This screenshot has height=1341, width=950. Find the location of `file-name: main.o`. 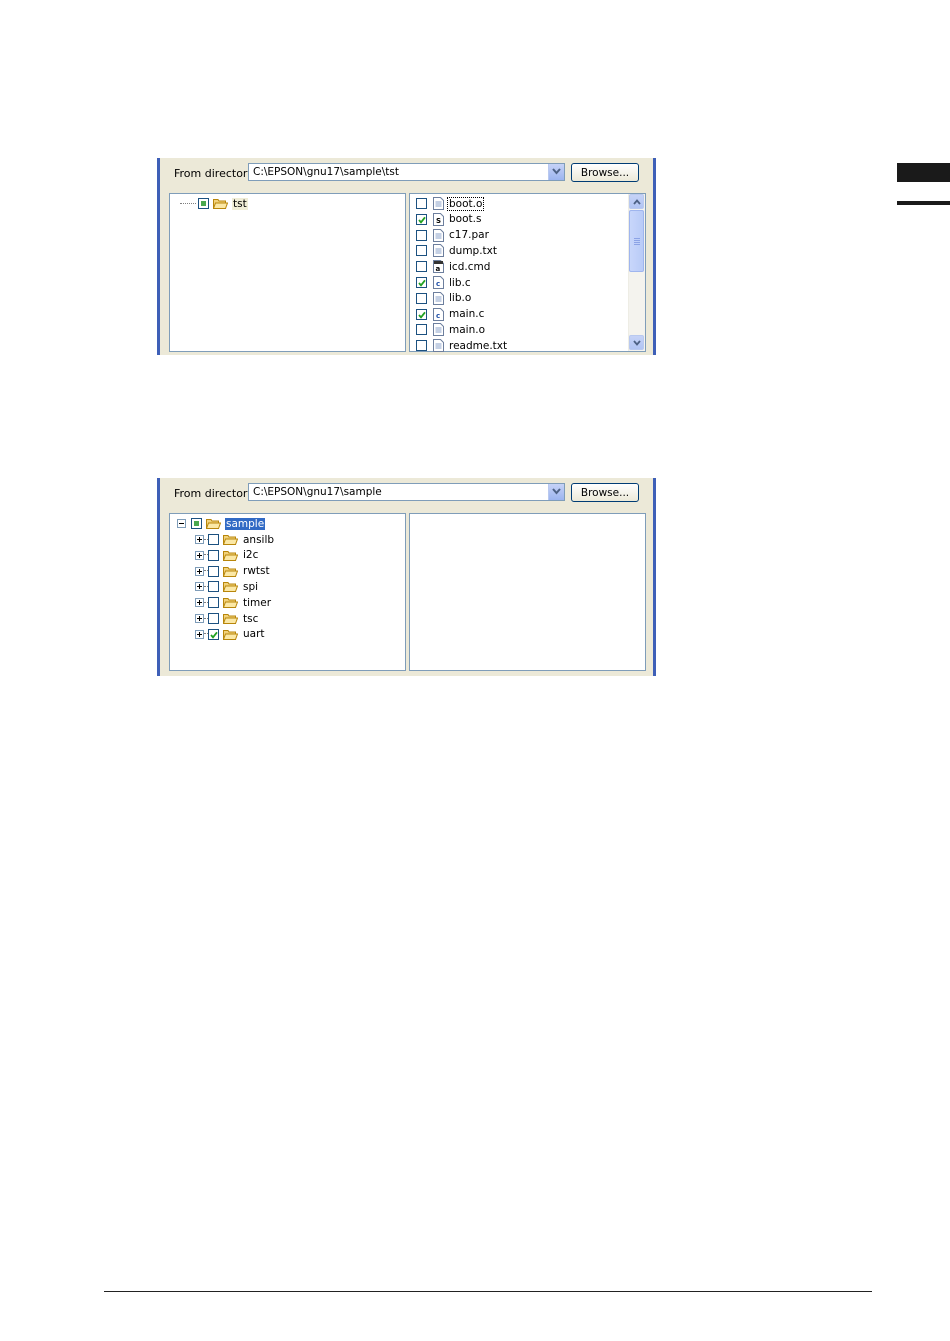

file-name: main.o is located at coordinates (467, 329).